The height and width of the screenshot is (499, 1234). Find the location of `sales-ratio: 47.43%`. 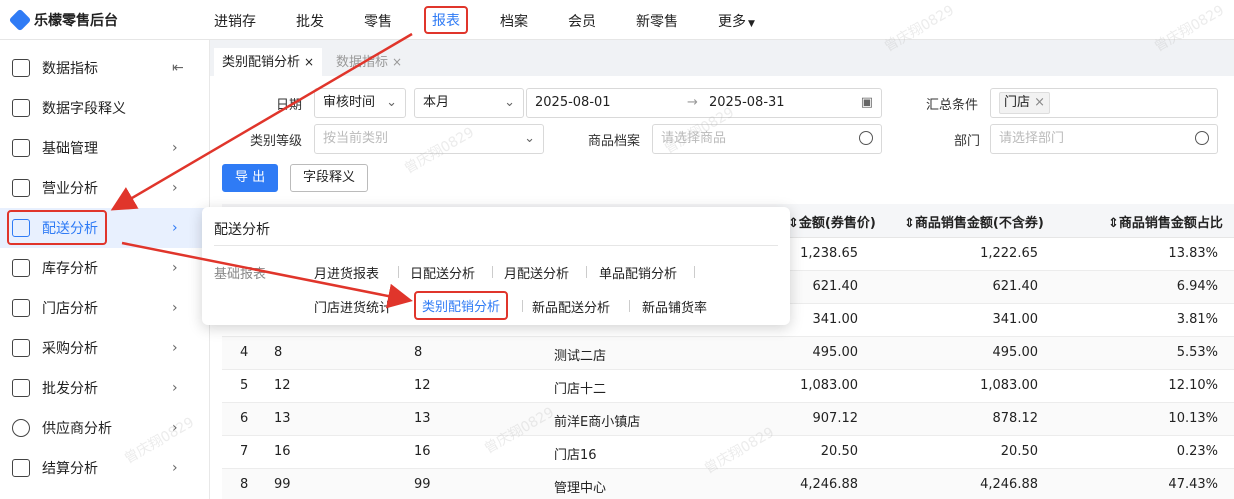

sales-ratio: 47.43% is located at coordinates (1193, 484).